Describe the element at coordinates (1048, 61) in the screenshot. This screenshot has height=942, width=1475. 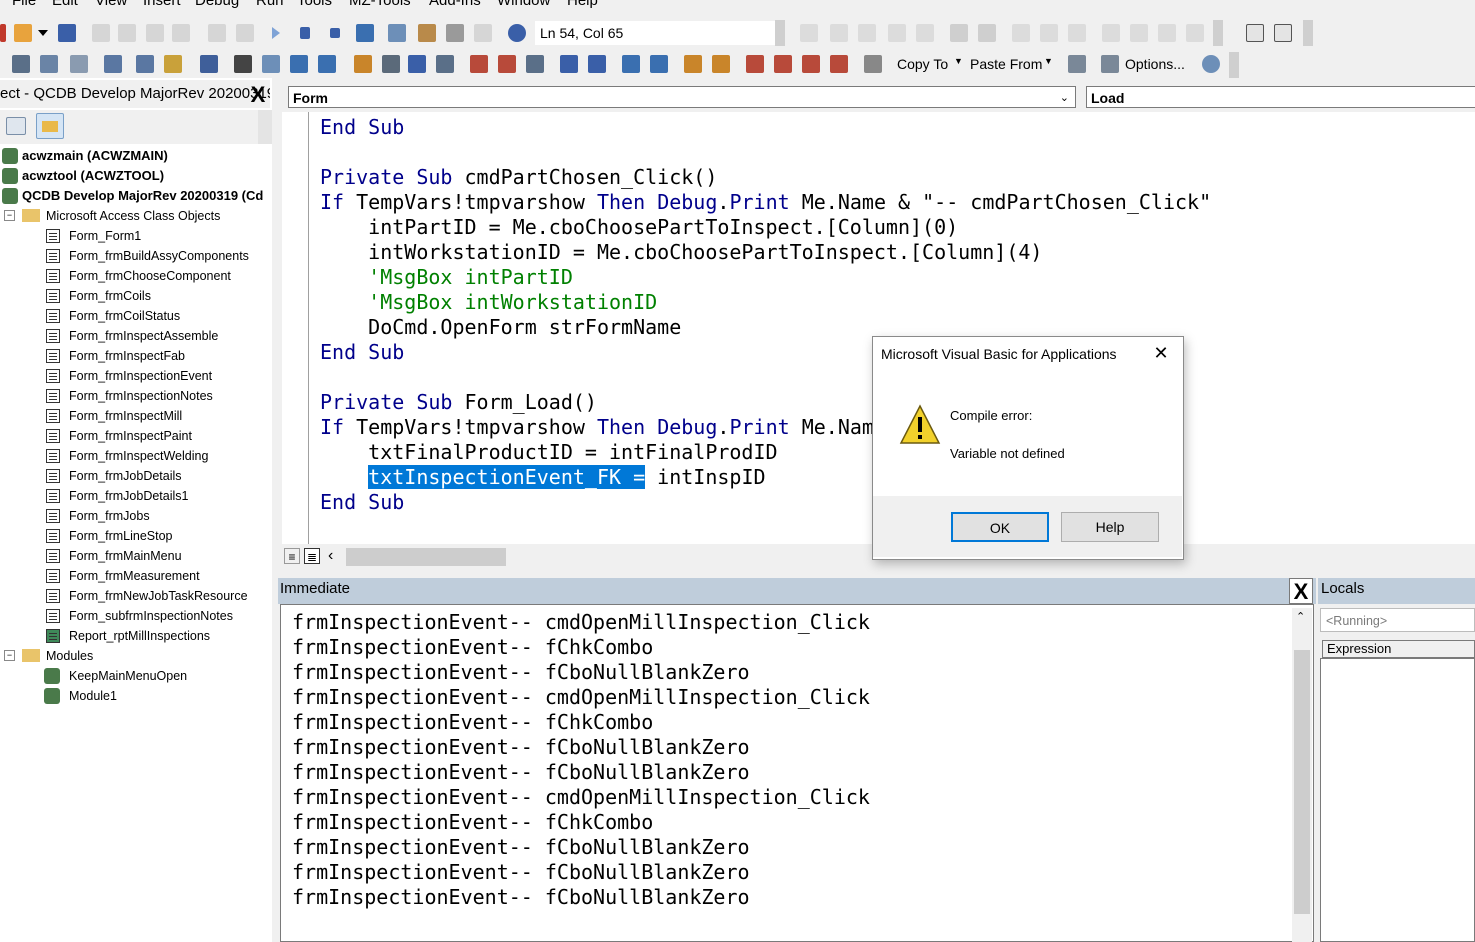
I see `paste-from-dropdown-icon: ▼` at that location.